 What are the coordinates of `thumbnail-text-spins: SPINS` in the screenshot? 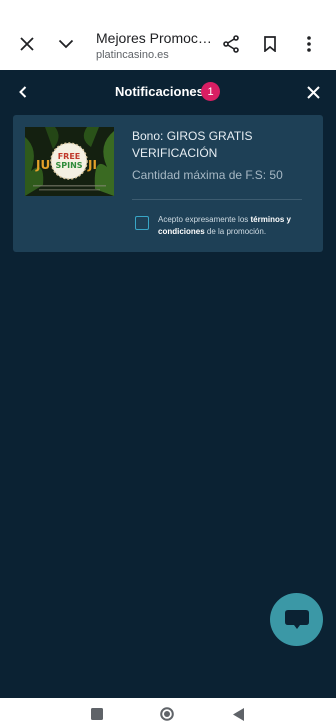 It's located at (68, 165).